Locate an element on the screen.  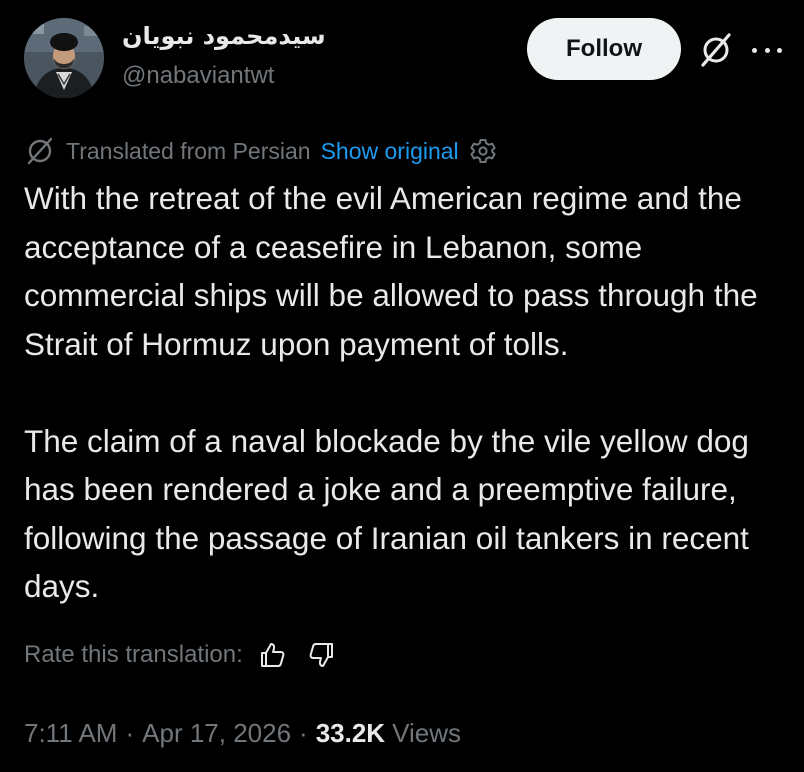
views-label: Views is located at coordinates (426, 732).